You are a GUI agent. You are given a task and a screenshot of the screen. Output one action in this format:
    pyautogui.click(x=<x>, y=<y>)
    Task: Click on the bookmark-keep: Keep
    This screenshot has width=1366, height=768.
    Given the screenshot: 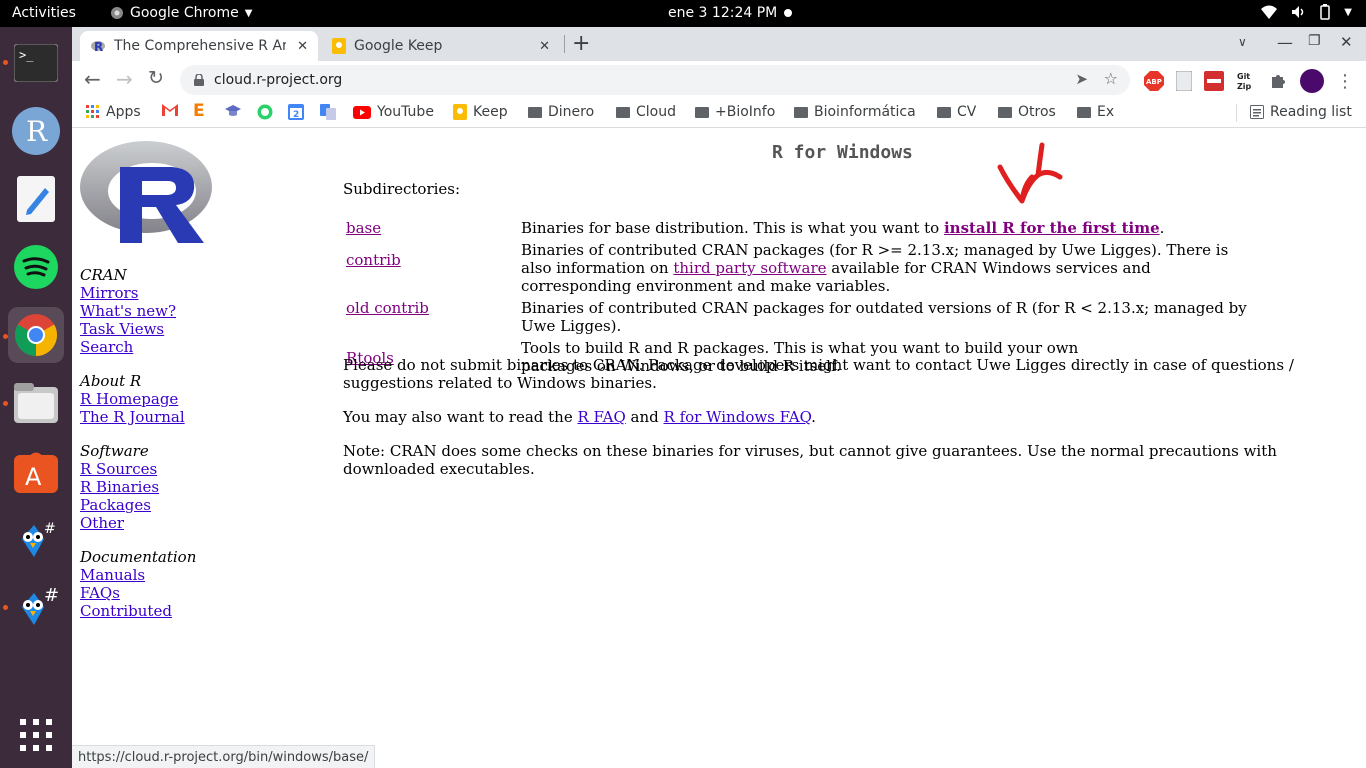 What is the action you would take?
    pyautogui.click(x=480, y=112)
    